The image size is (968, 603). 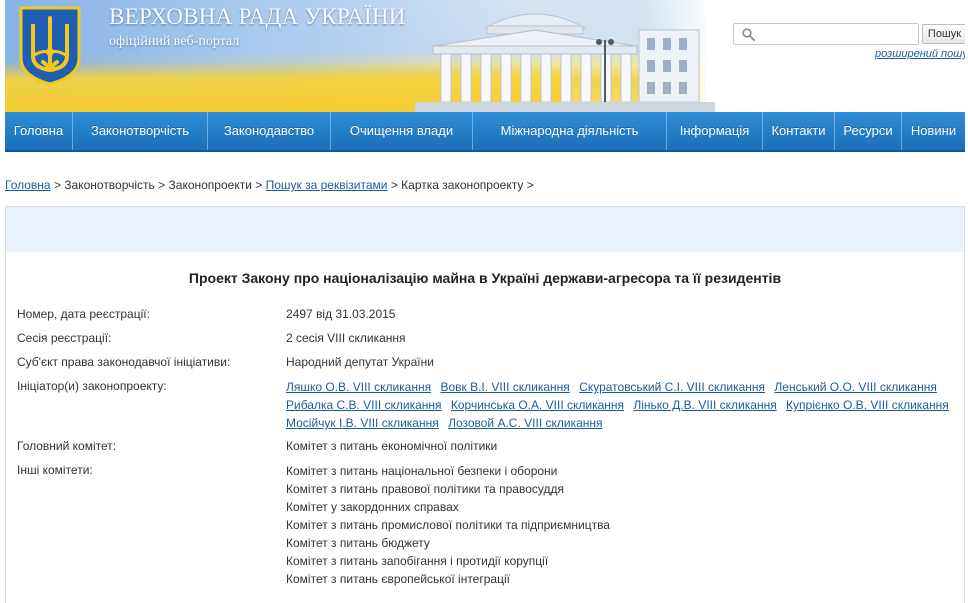 What do you see at coordinates (28, 185) in the screenshot?
I see `breadcrumb-home-link: Головна` at bounding box center [28, 185].